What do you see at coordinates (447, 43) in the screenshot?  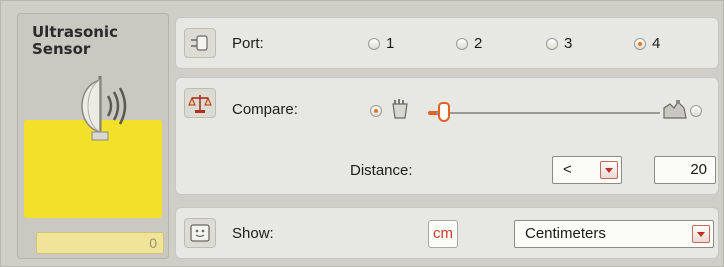 I see `port-row: Port: 1 2 3 4` at bounding box center [447, 43].